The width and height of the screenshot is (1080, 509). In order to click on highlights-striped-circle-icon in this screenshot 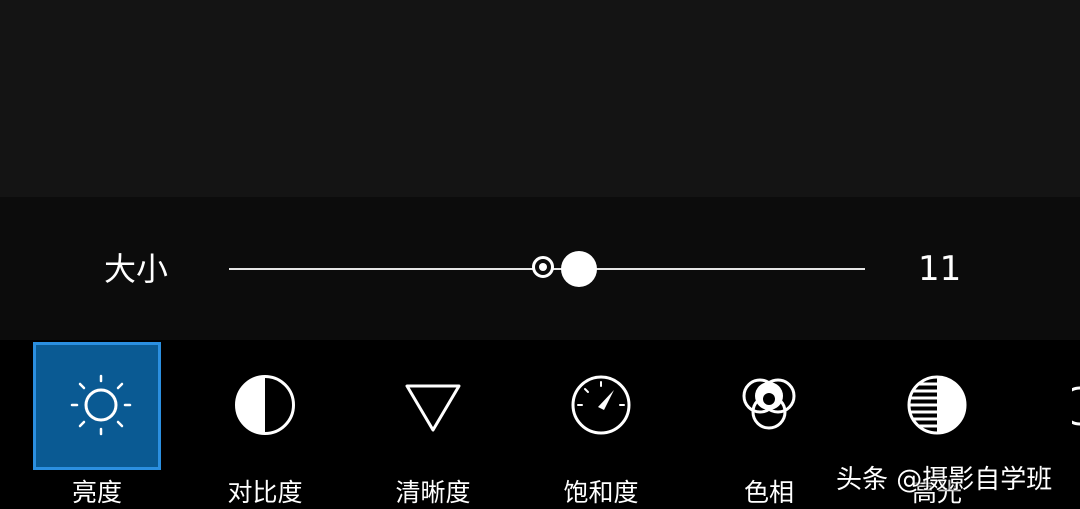, I will do `click(937, 405)`.